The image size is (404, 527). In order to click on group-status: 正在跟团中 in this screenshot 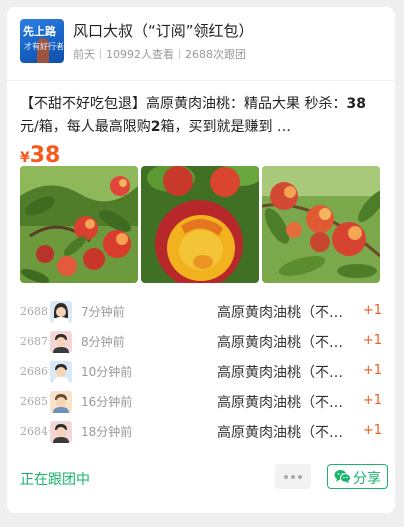, I will do `click(55, 480)`.